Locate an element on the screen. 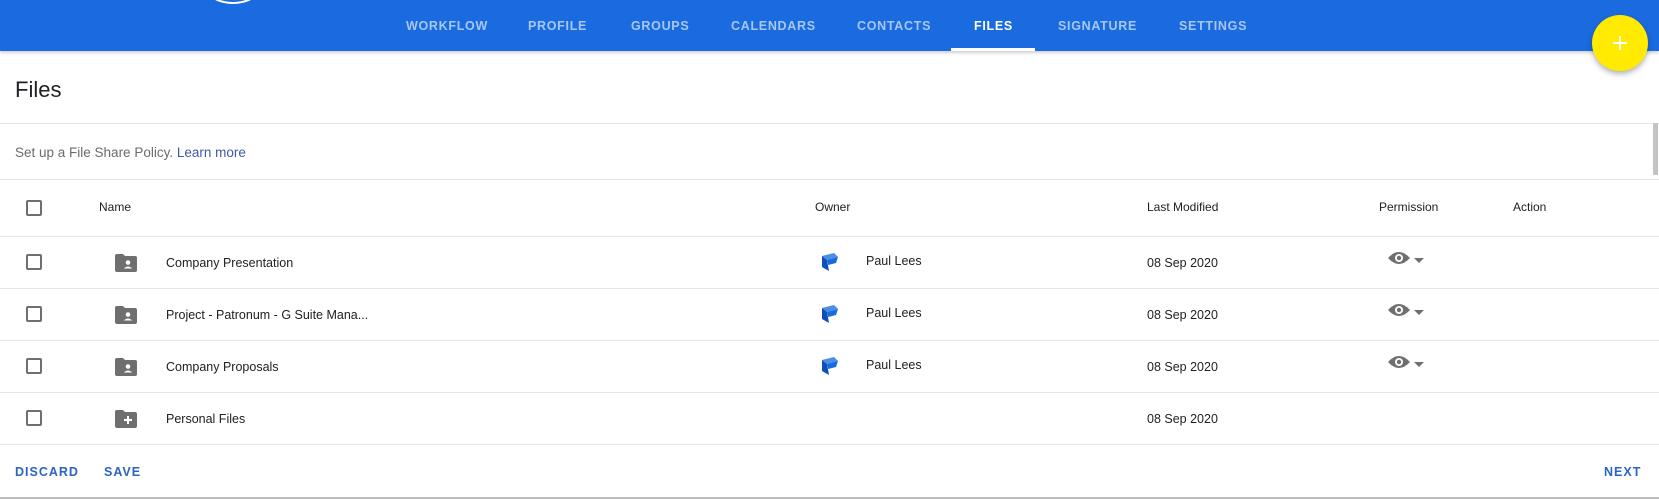 The height and width of the screenshot is (501, 1659). file-name: Company Presentation is located at coordinates (229, 263).